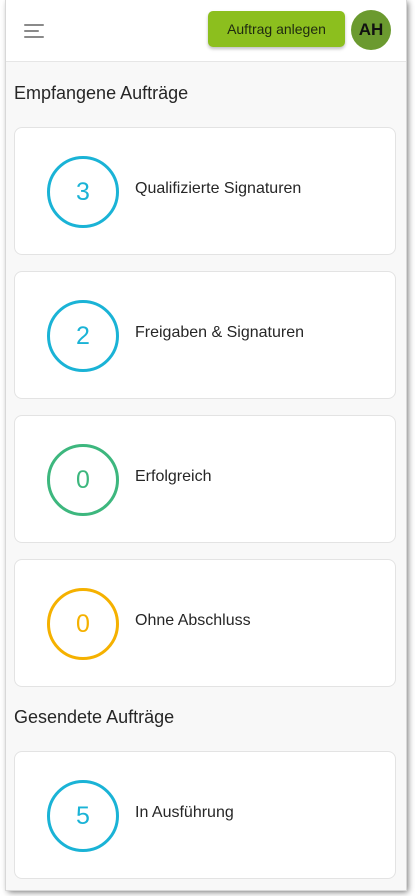  I want to click on hamburger-menu-icon, so click(35, 31).